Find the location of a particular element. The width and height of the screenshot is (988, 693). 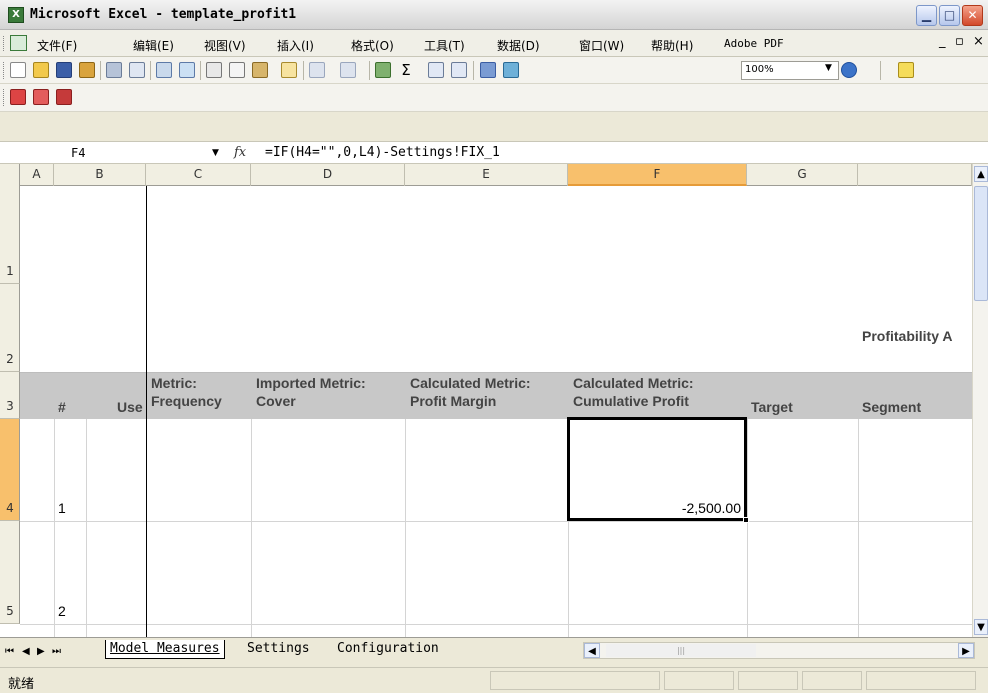

sheet-tab-configuration: Configuration is located at coordinates (388, 649).